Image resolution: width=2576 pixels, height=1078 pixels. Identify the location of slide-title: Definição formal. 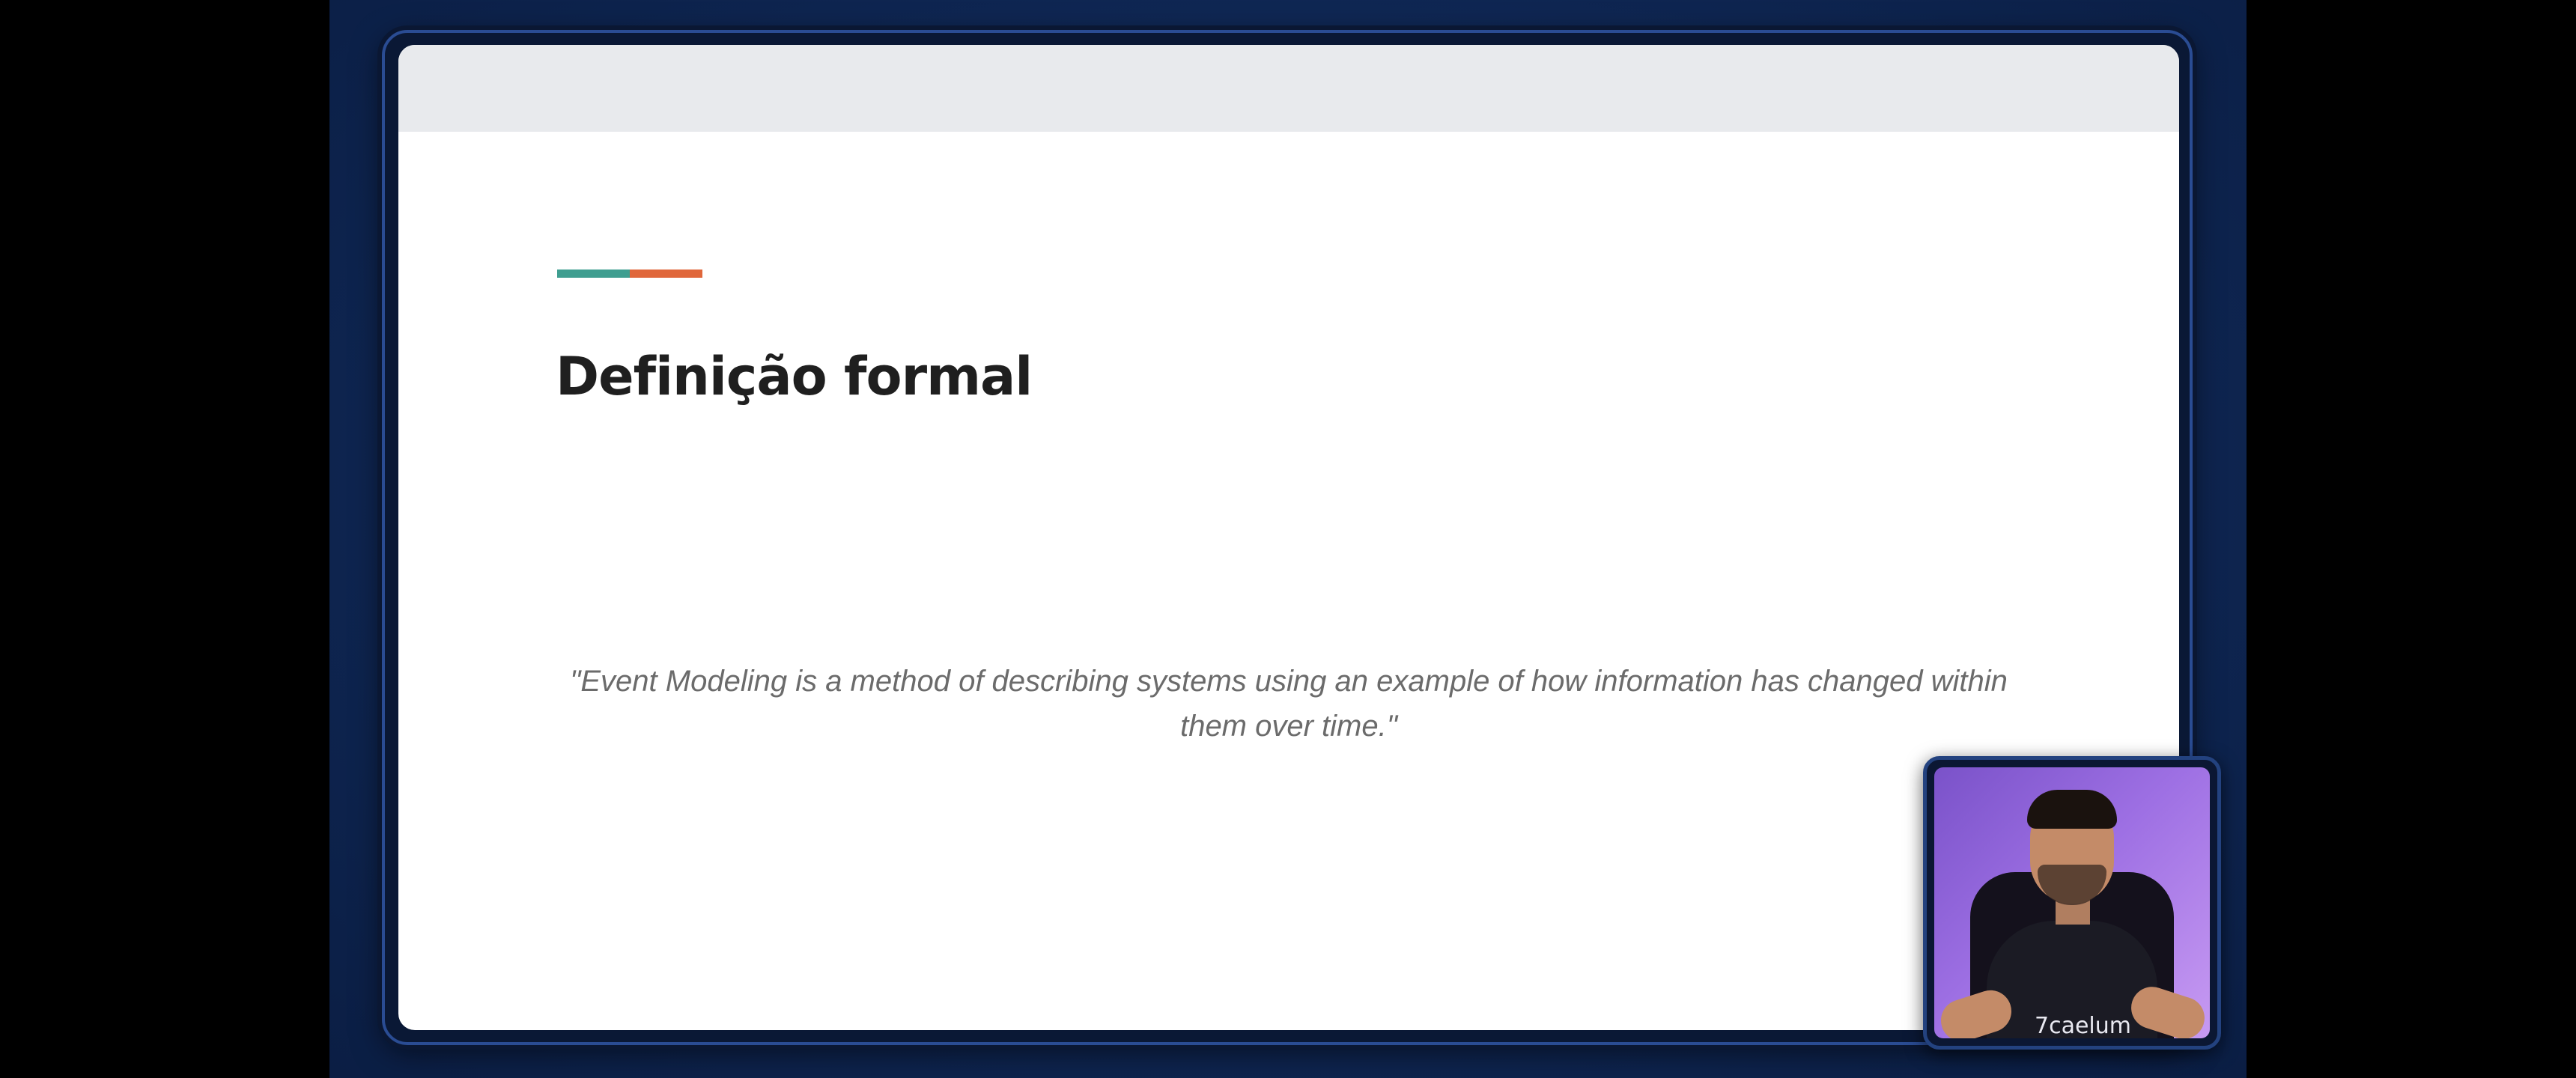
(794, 376).